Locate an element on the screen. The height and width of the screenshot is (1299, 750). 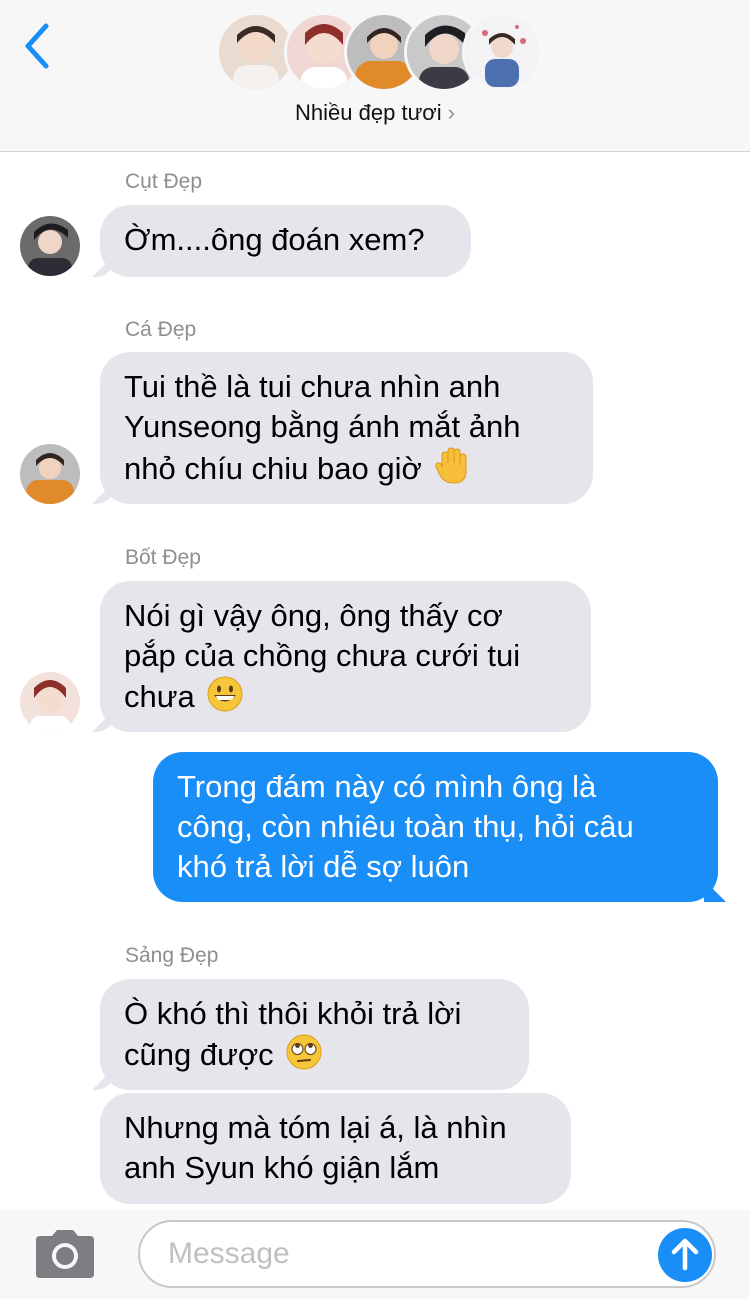
message-bubble: Ờm....ông đoán xem? is located at coordinates (285, 241).